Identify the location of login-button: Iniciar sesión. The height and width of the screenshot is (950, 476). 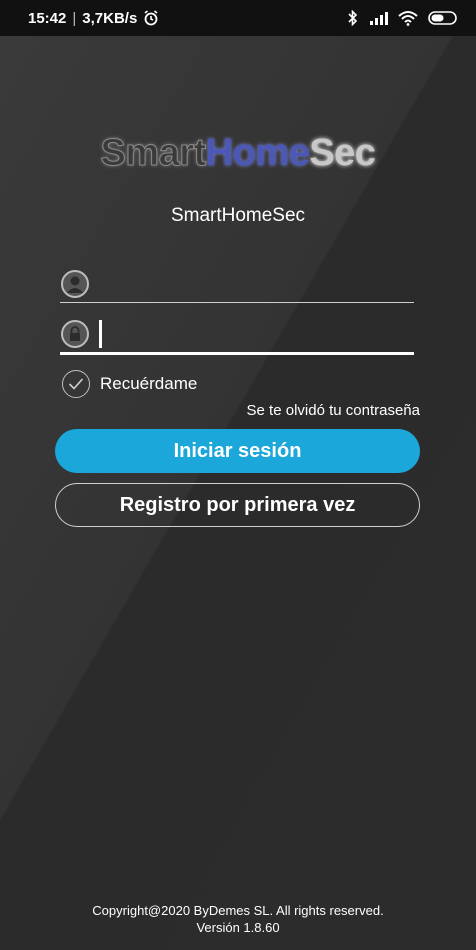
(237, 451).